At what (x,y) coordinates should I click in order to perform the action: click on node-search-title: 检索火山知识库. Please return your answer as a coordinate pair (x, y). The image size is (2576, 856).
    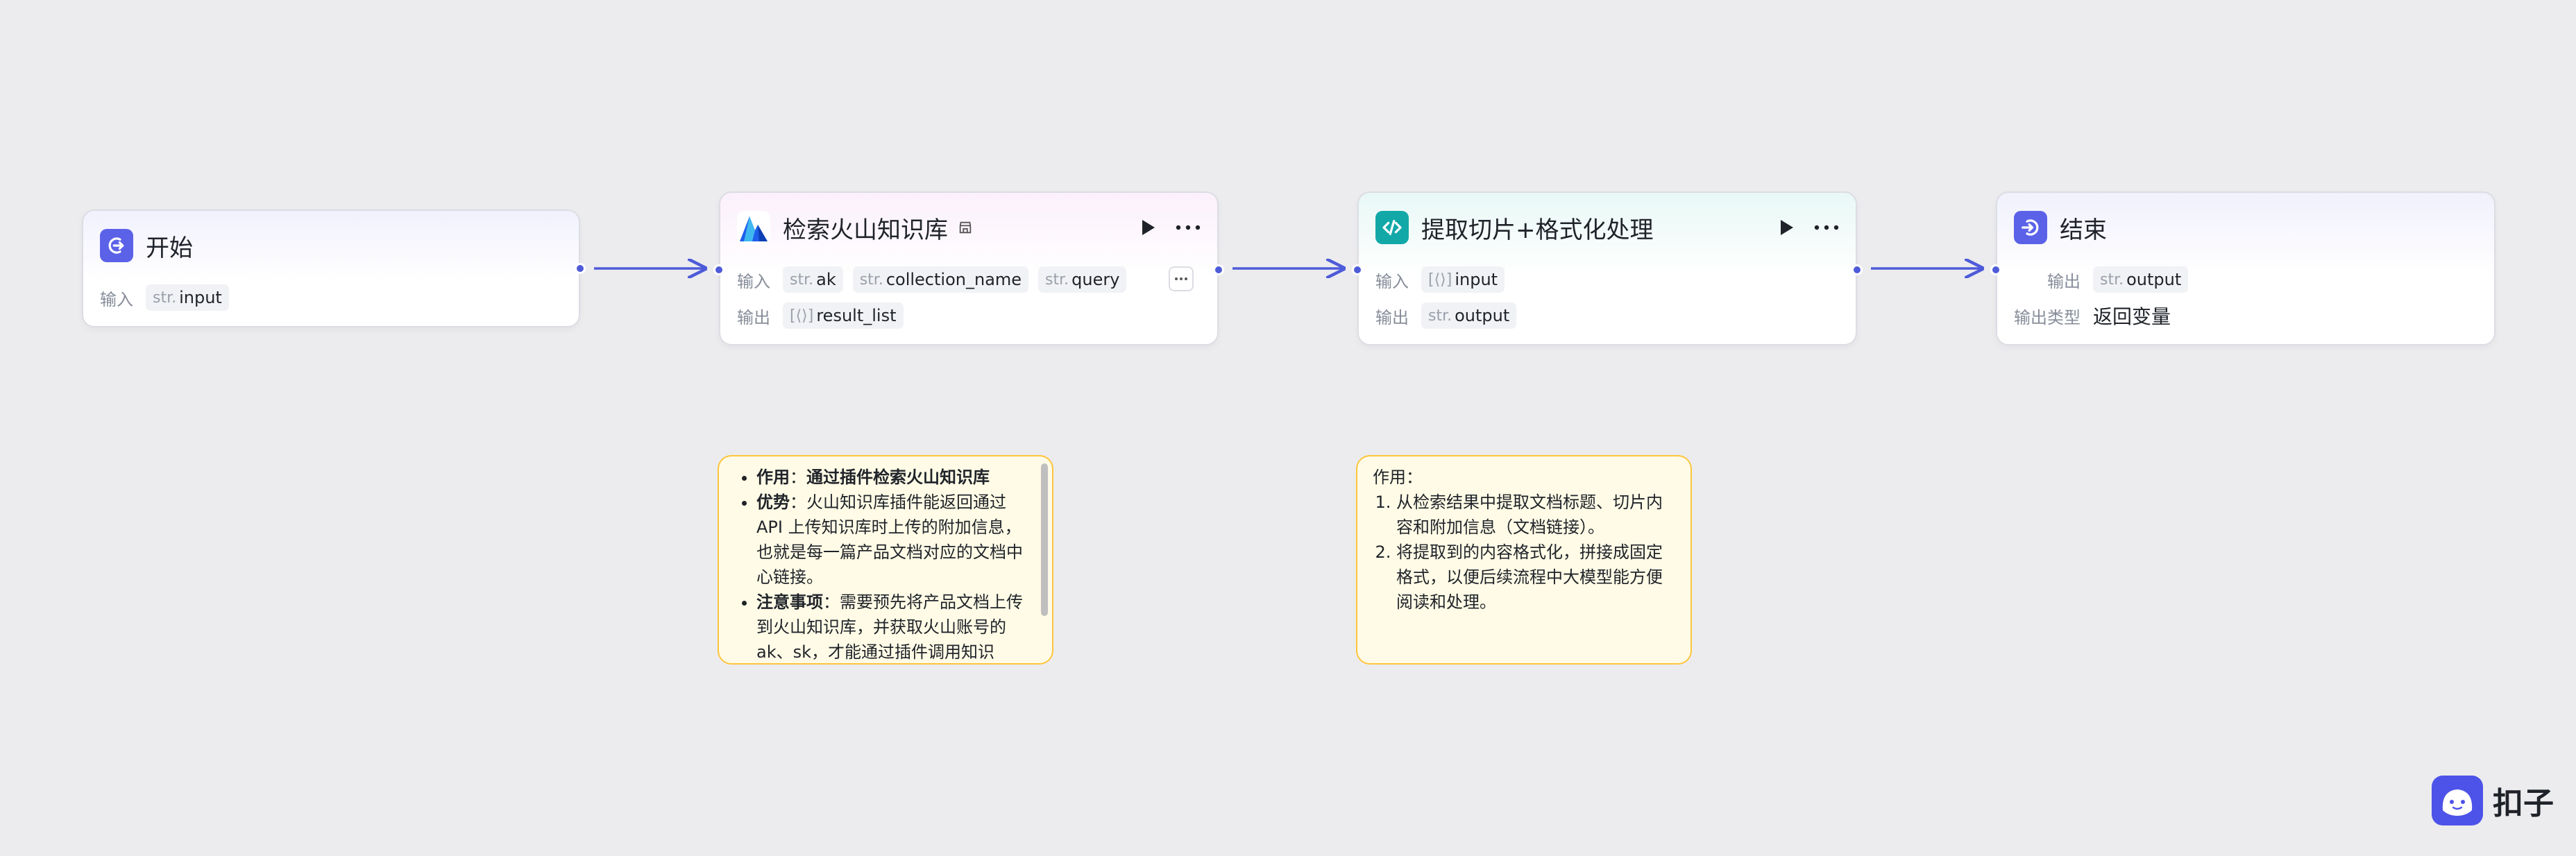
    Looking at the image, I should click on (865, 230).